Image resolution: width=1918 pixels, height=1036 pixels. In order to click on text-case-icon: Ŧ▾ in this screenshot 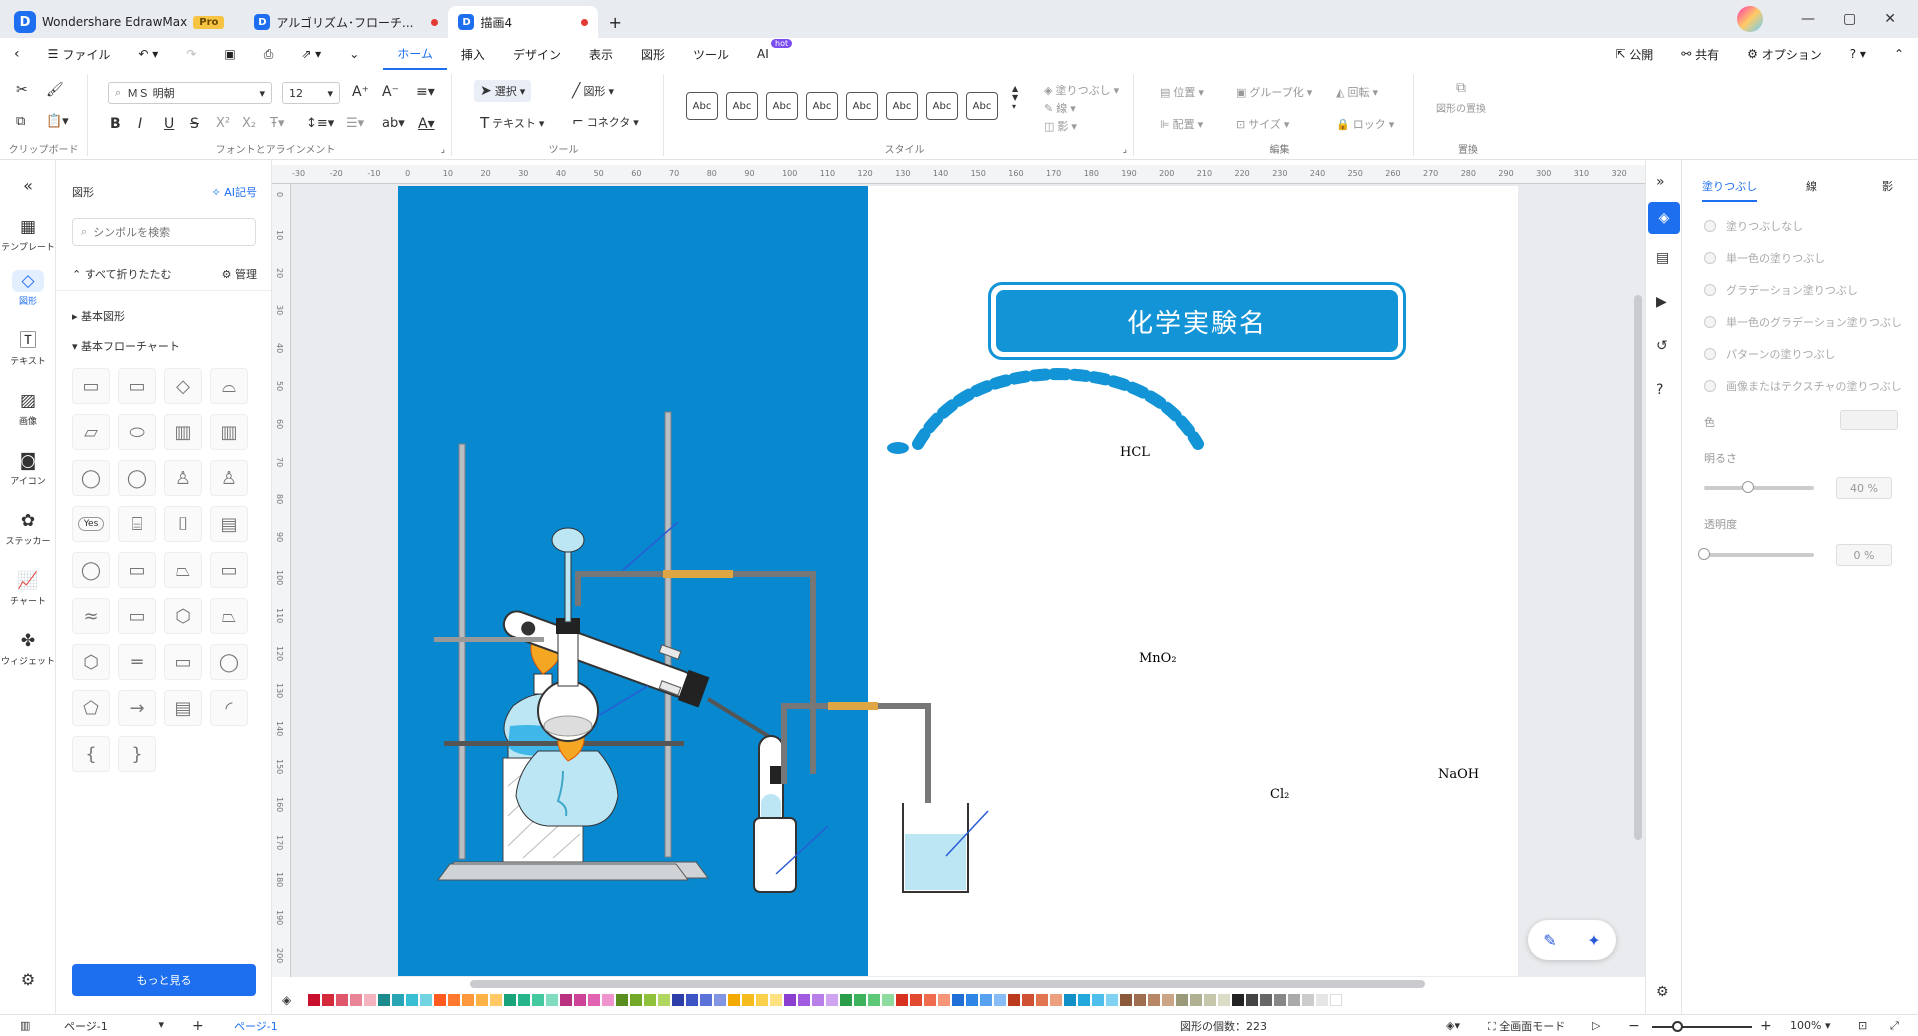, I will do `click(277, 123)`.